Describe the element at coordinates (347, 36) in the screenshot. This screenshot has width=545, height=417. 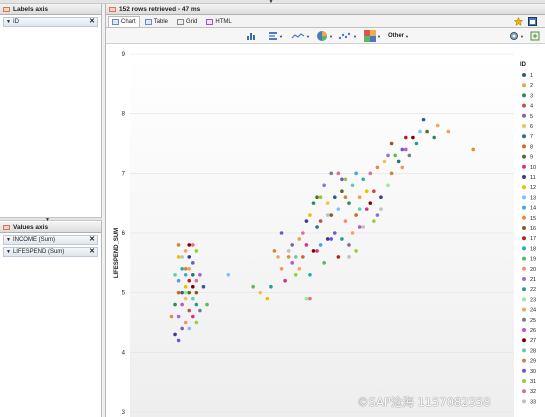
I see `scatter-chart-dropdown: ▼` at that location.